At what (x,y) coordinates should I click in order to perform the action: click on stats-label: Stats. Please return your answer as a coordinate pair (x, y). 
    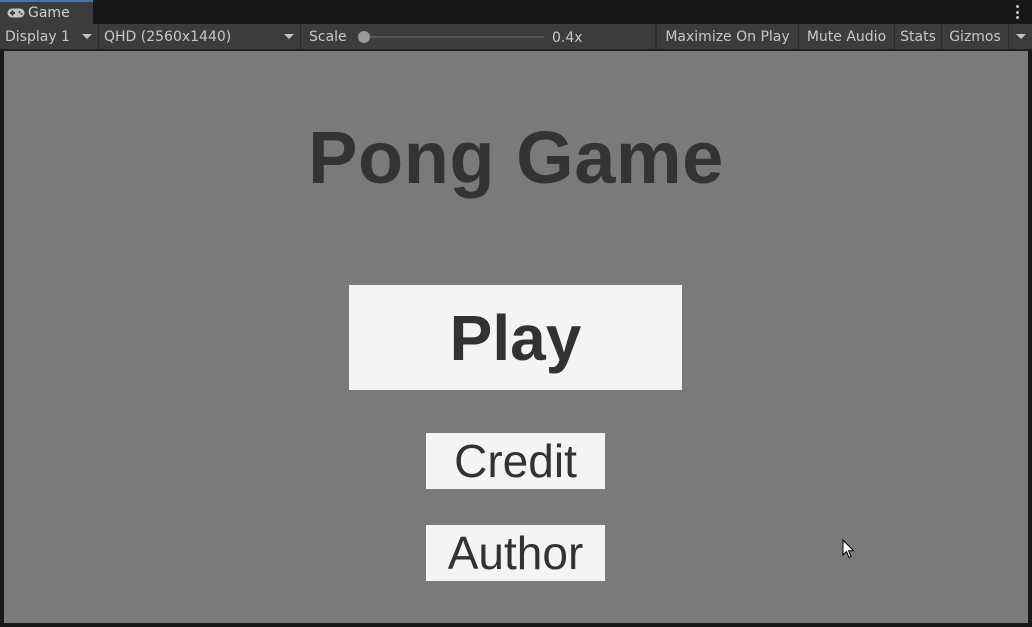
    Looking at the image, I should click on (918, 36).